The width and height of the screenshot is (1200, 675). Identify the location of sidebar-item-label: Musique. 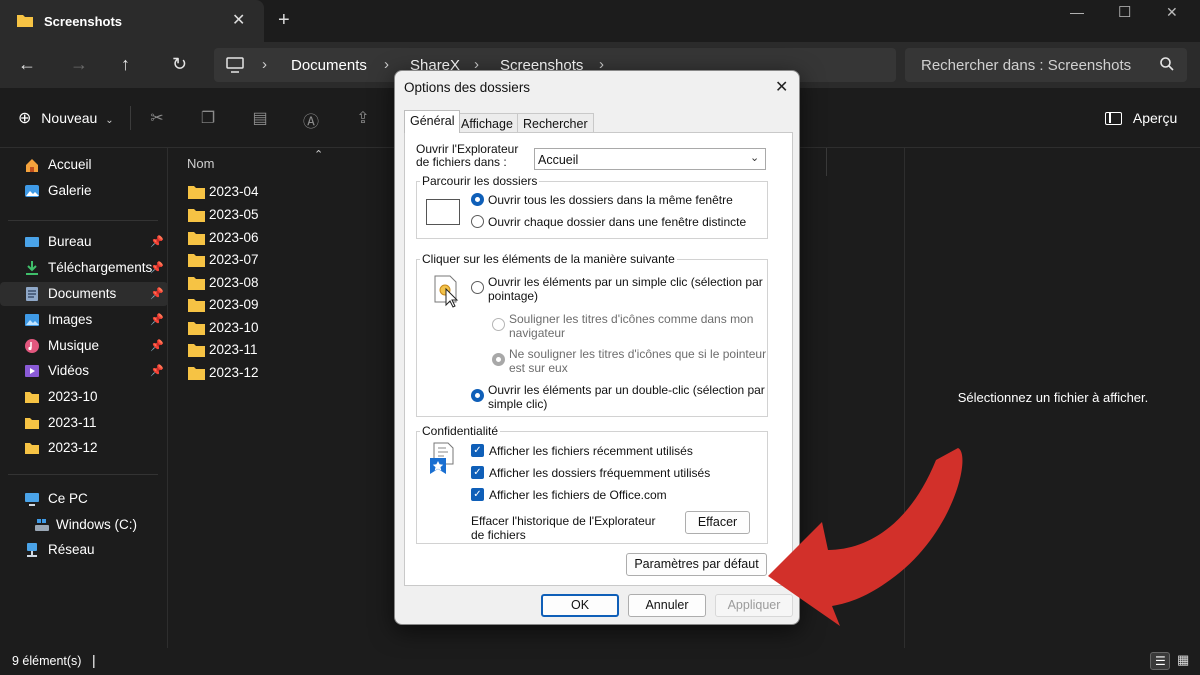
(74, 345).